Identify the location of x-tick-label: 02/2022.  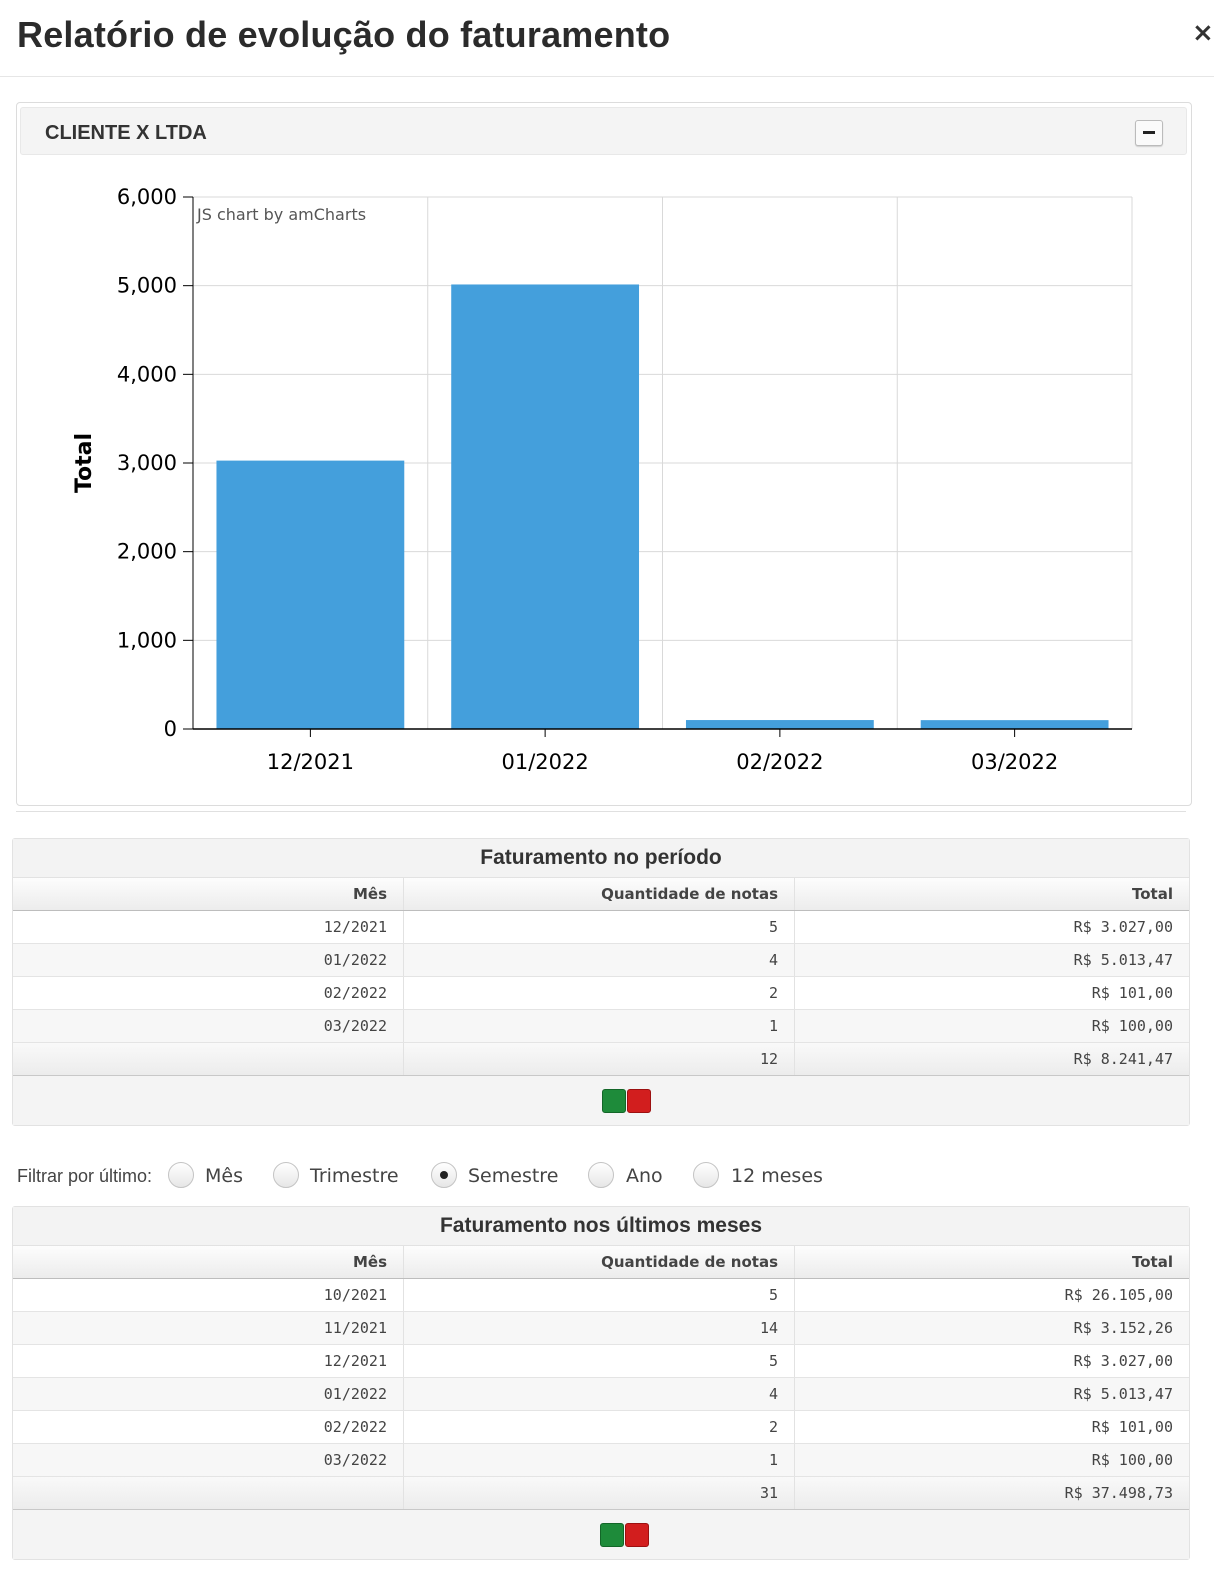
(779, 762).